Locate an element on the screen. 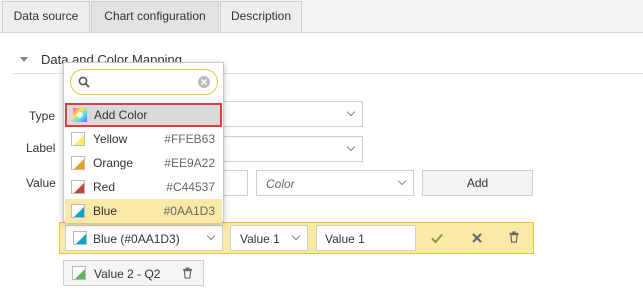 Image resolution: width=643 pixels, height=301 pixels. color-select-placeholder: Color is located at coordinates (280, 184).